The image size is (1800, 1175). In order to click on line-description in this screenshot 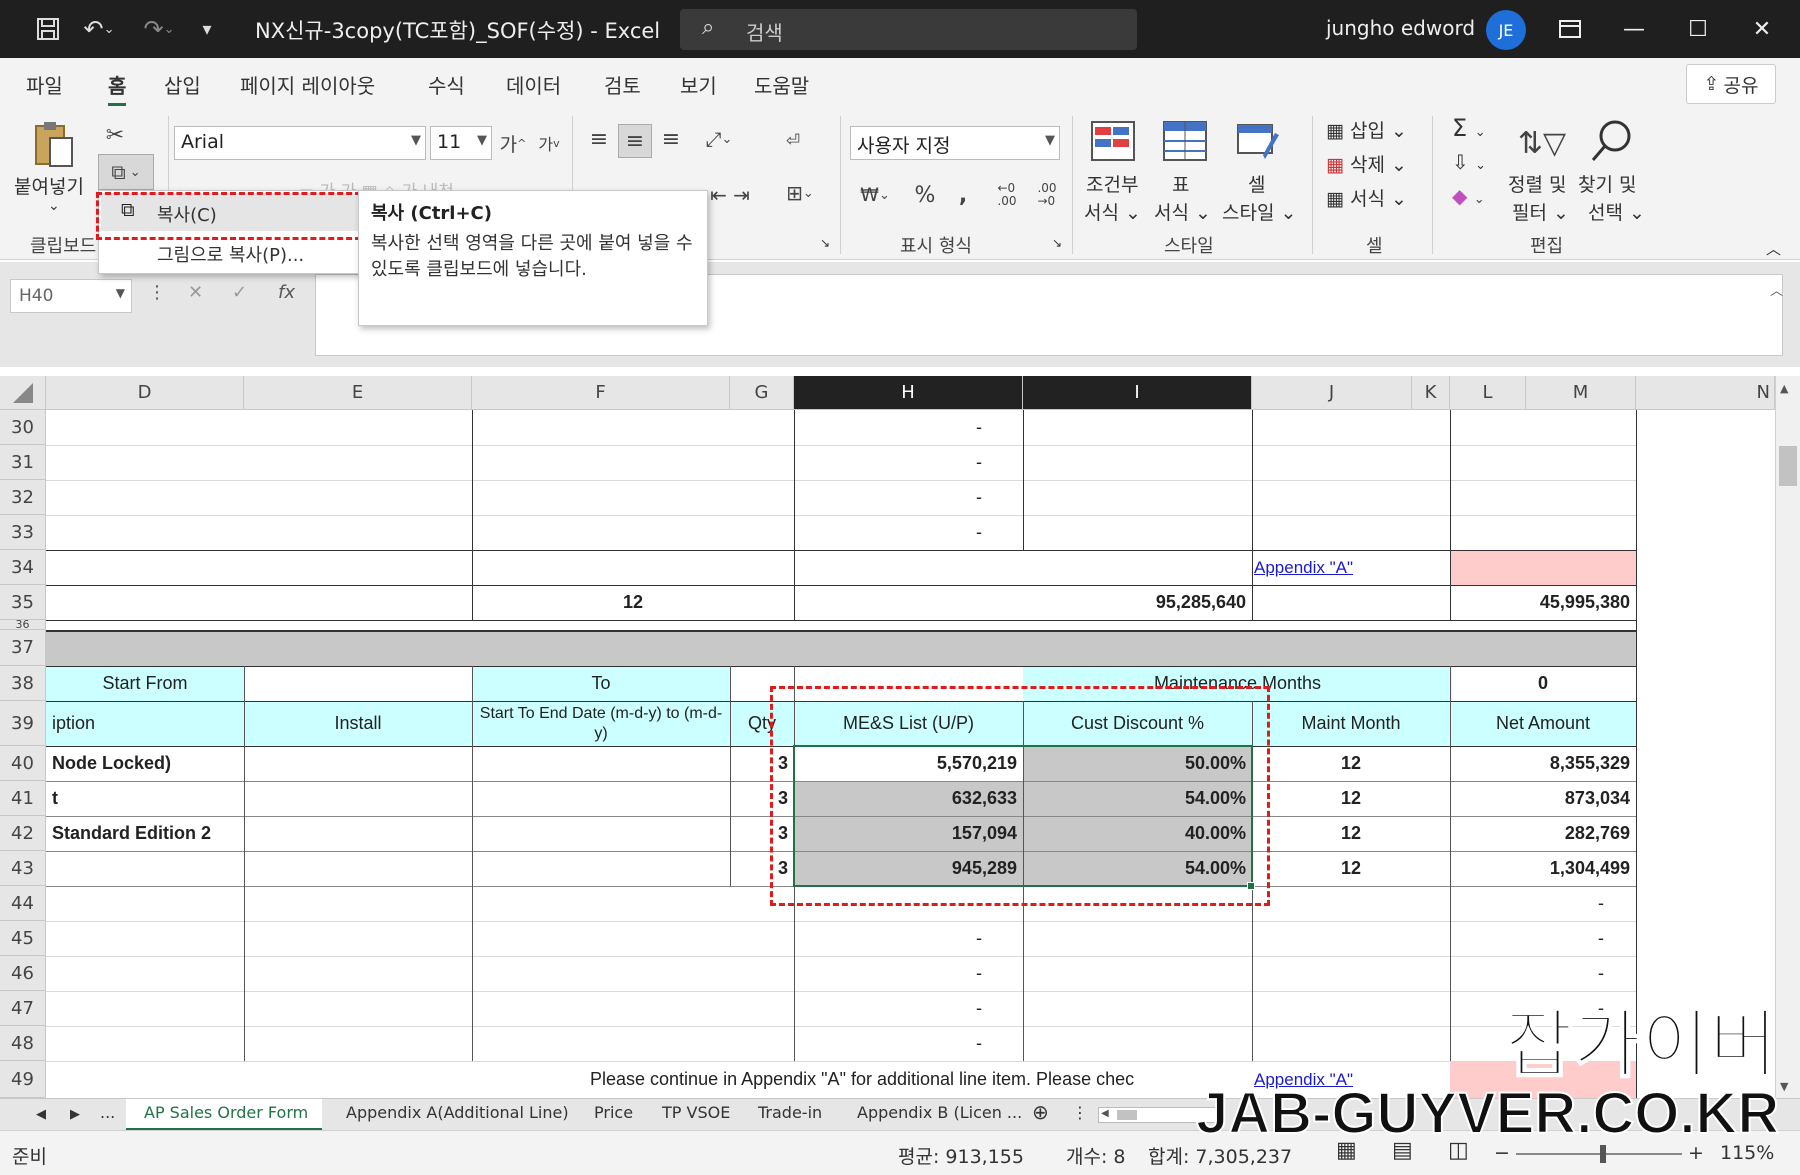, I will do `click(145, 868)`.